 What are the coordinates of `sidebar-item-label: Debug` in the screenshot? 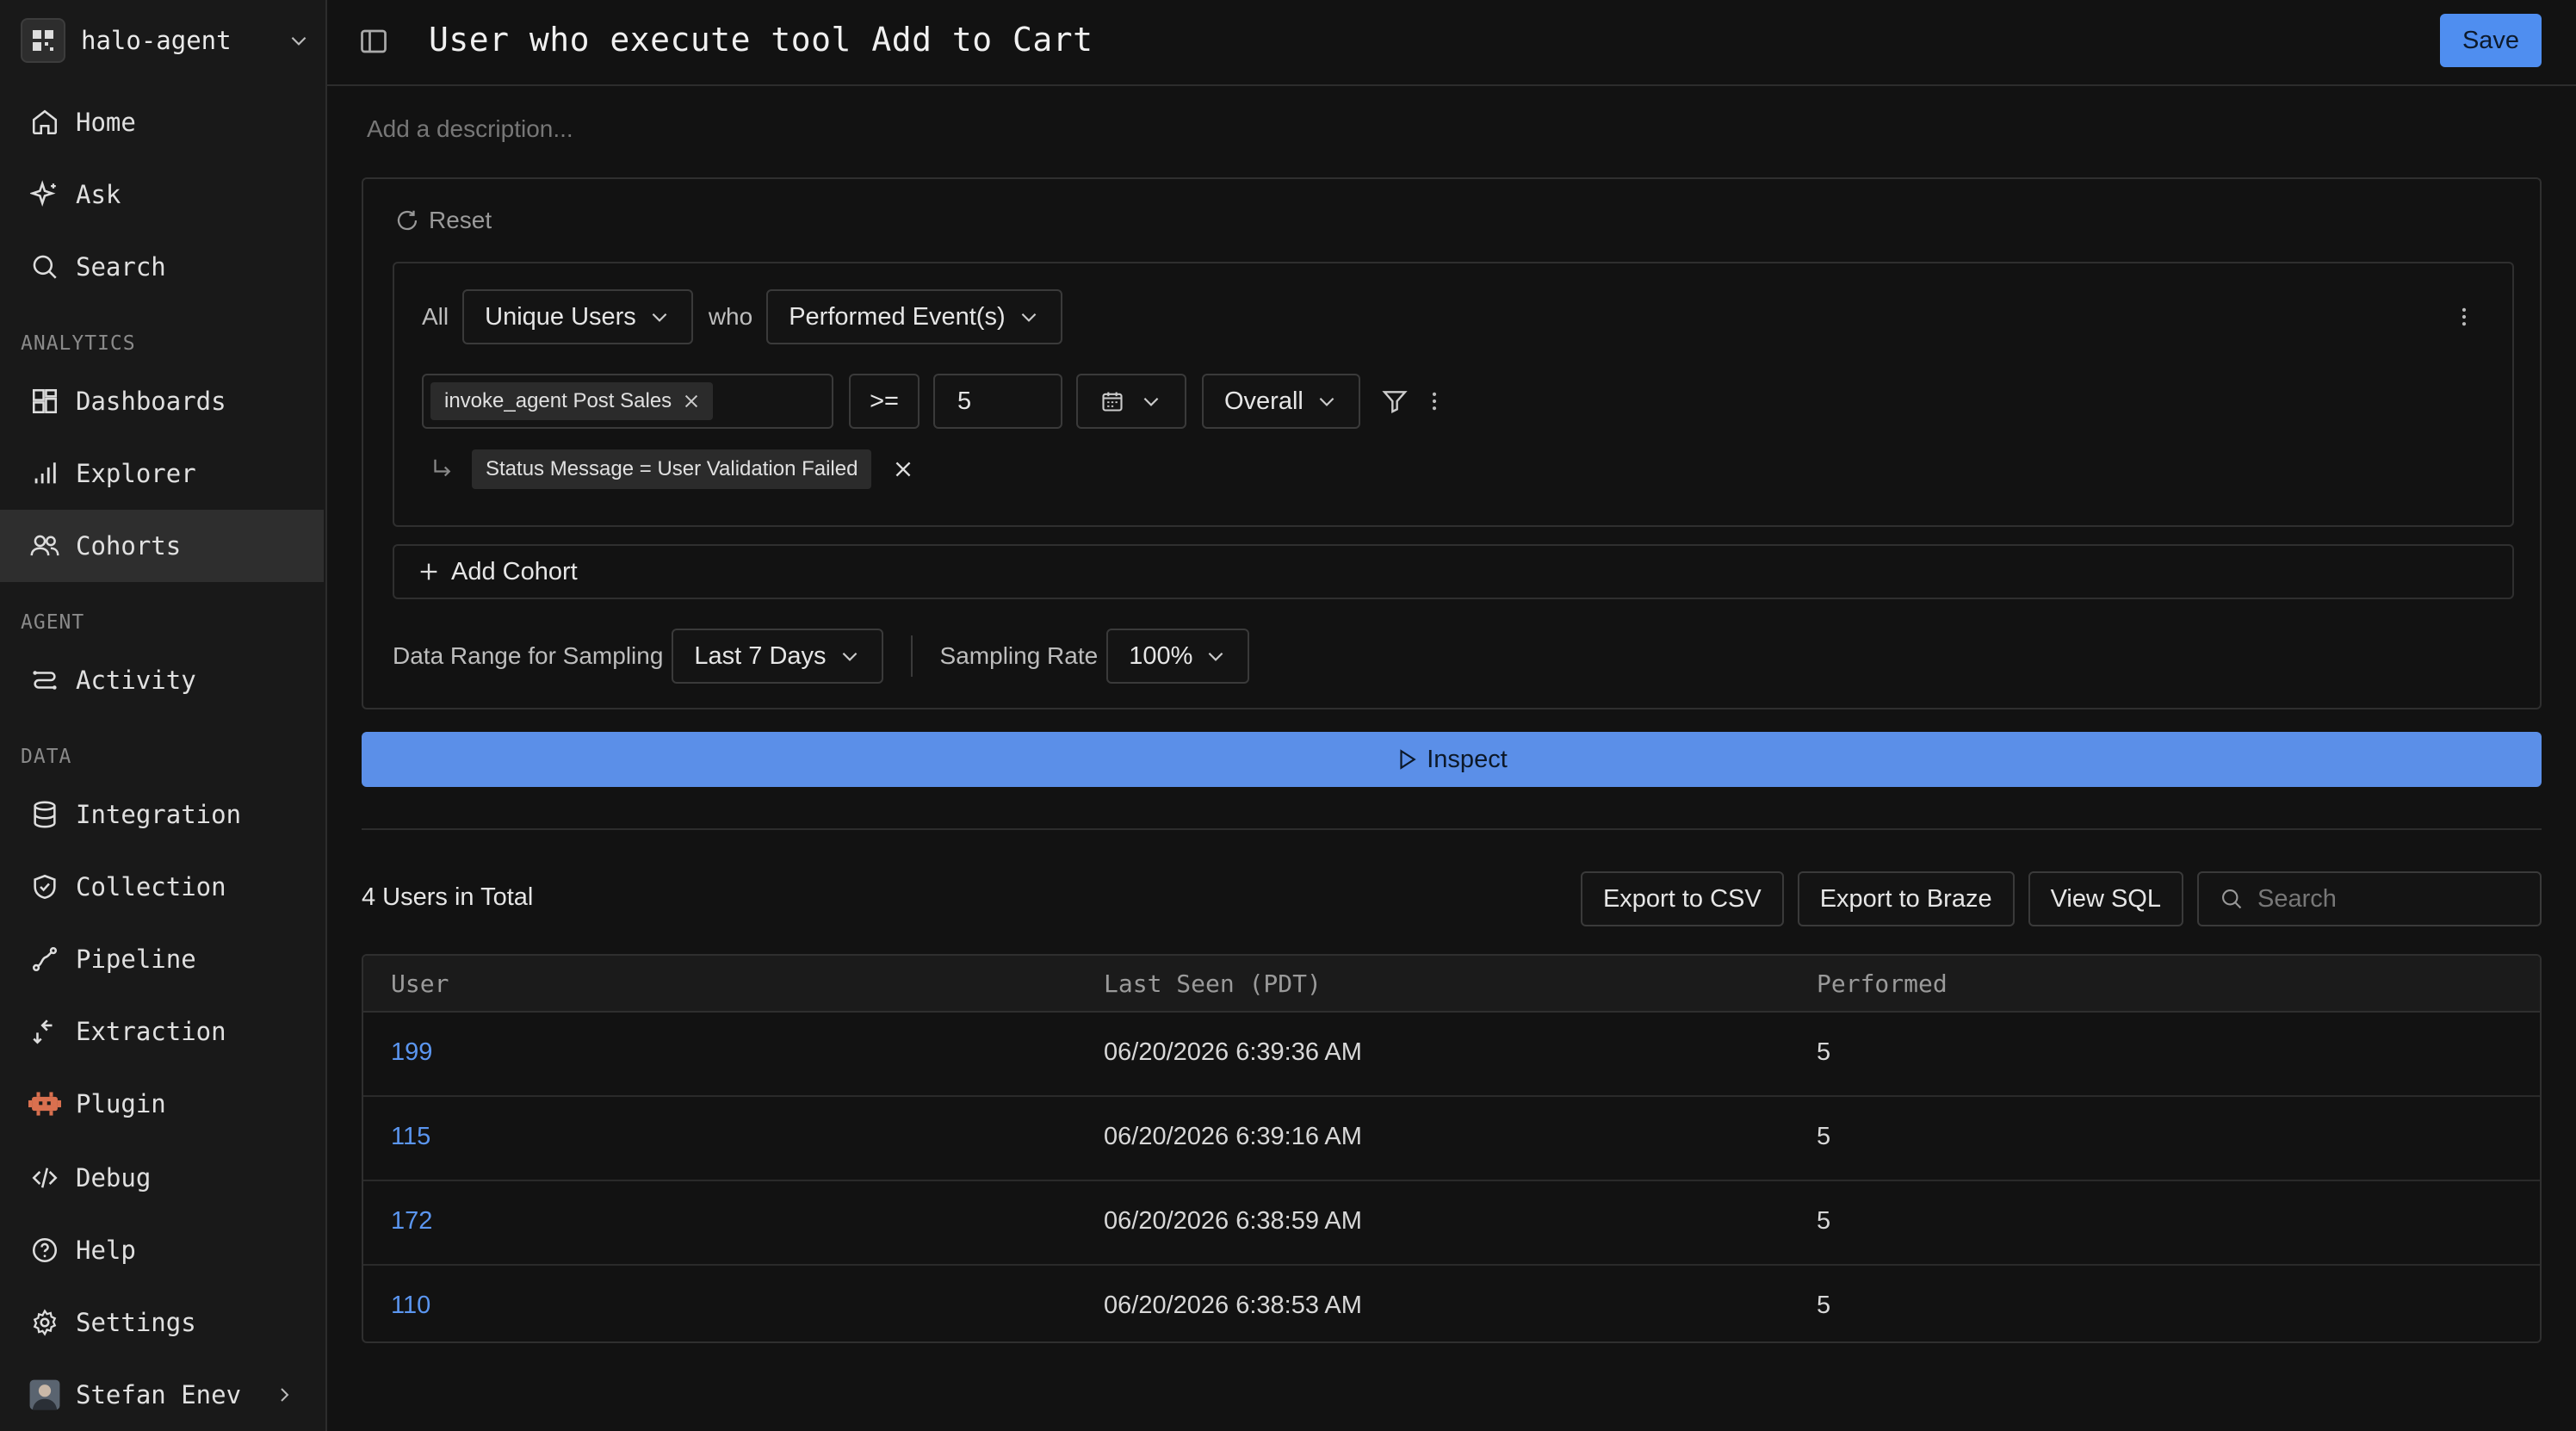 It's located at (114, 1178).